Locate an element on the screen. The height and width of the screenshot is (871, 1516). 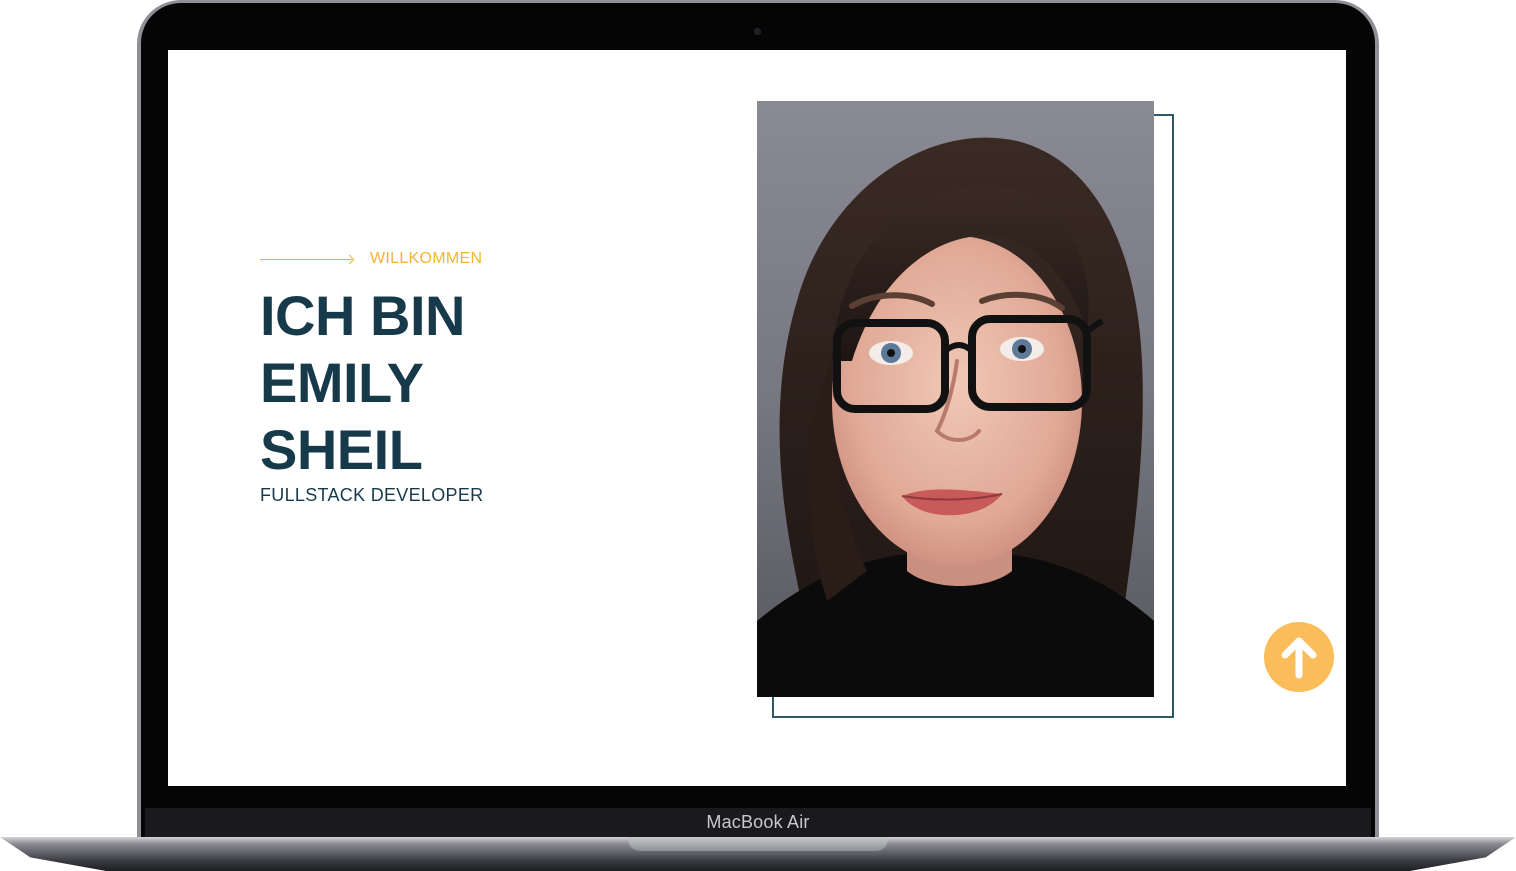
hero-headline: ICH BIN EMILY SHEIL is located at coordinates (371, 382).